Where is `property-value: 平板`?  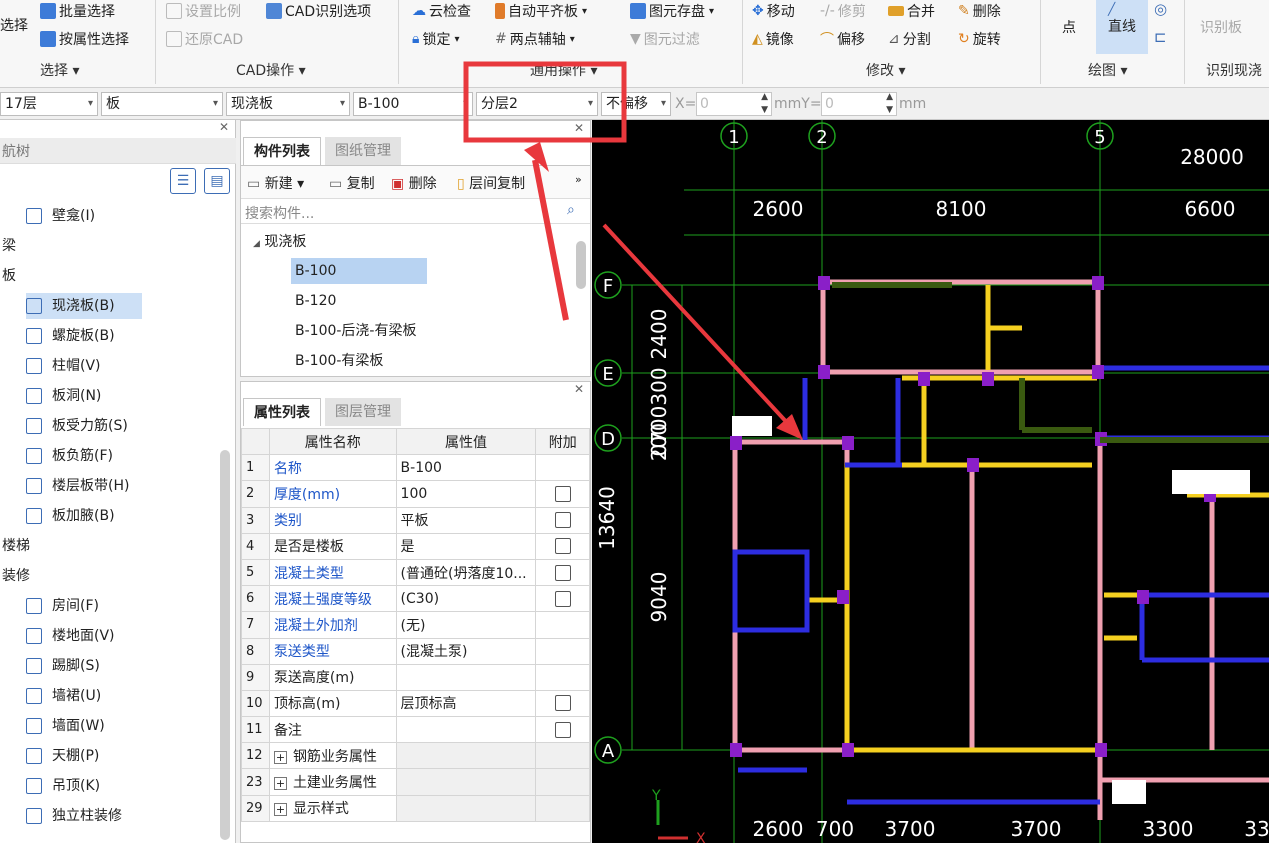
property-value: 平板 is located at coordinates (466, 520).